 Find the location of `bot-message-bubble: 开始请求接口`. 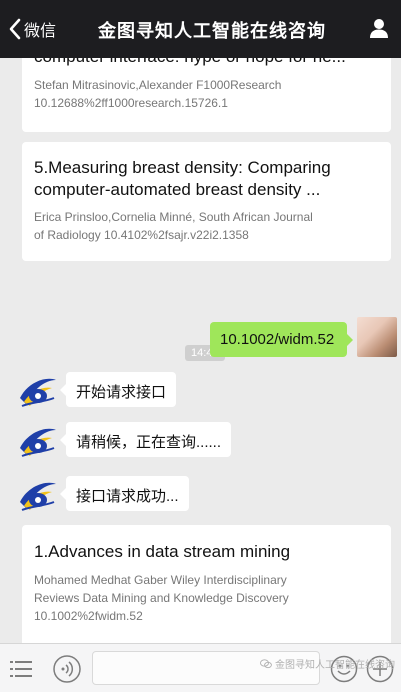

bot-message-bubble: 开始请求接口 is located at coordinates (118, 389).